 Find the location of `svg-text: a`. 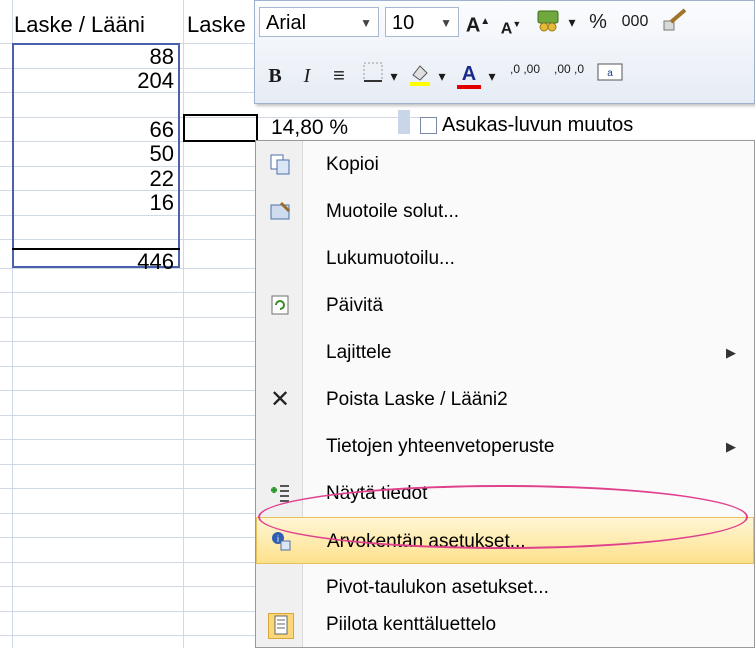

svg-text: a is located at coordinates (610, 73).